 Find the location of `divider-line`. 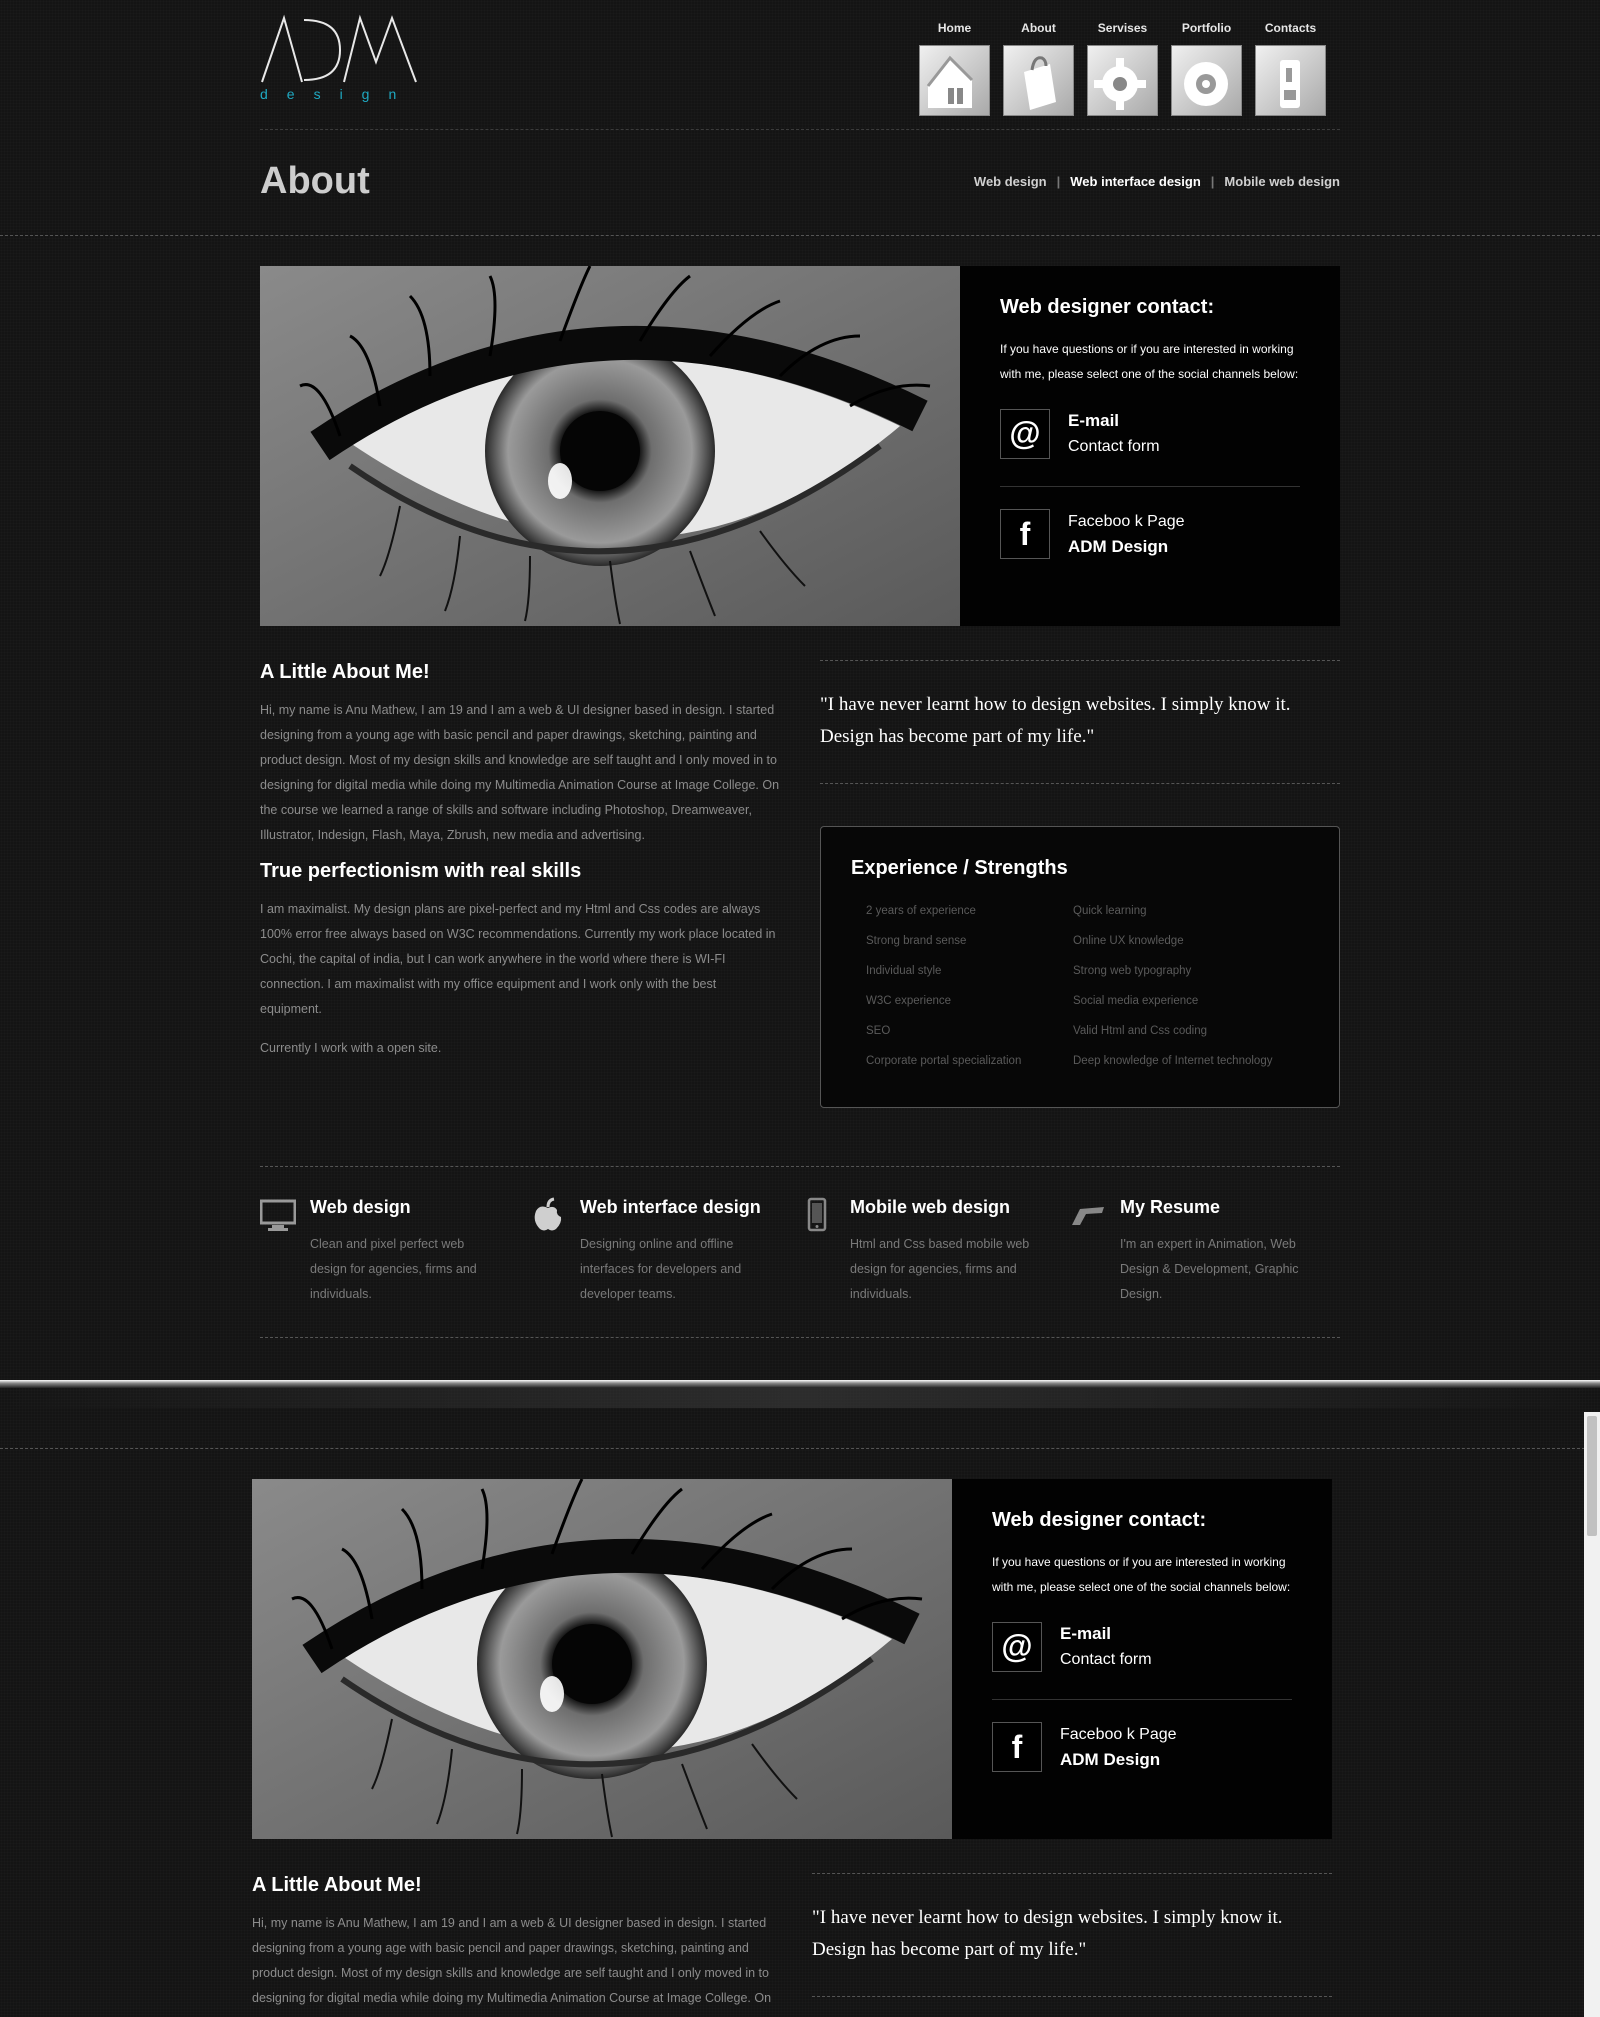

divider-line is located at coordinates (800, 1384).